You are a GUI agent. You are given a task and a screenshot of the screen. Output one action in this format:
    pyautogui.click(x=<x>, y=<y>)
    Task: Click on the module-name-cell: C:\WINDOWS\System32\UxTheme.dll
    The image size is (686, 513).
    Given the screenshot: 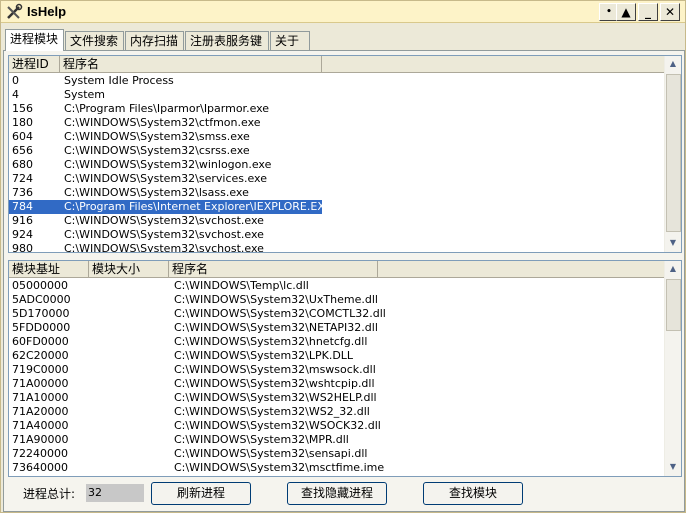 What is the action you would take?
    pyautogui.click(x=276, y=299)
    